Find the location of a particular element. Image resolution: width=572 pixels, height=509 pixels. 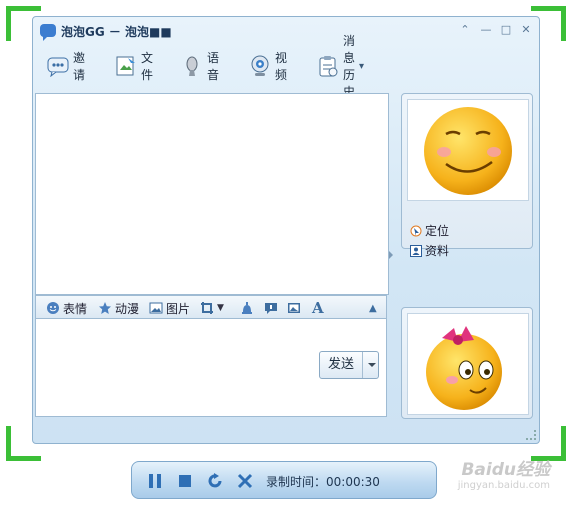

gallery-icon is located at coordinates (294, 308).